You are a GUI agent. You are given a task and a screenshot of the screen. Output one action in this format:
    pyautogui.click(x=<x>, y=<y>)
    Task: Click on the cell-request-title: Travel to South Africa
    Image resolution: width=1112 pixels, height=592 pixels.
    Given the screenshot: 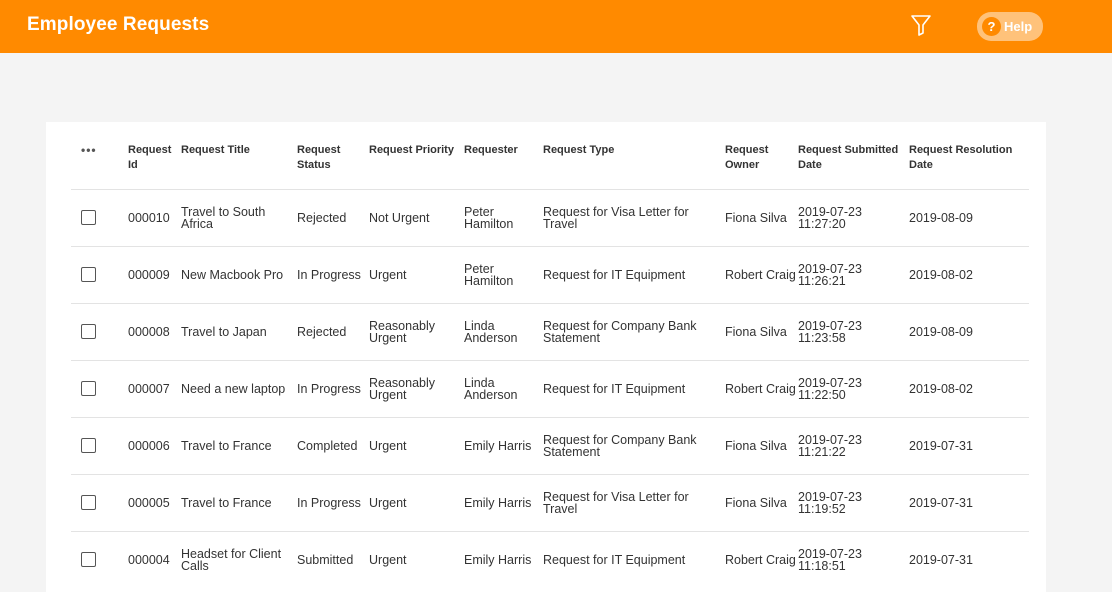 What is the action you would take?
    pyautogui.click(x=239, y=217)
    